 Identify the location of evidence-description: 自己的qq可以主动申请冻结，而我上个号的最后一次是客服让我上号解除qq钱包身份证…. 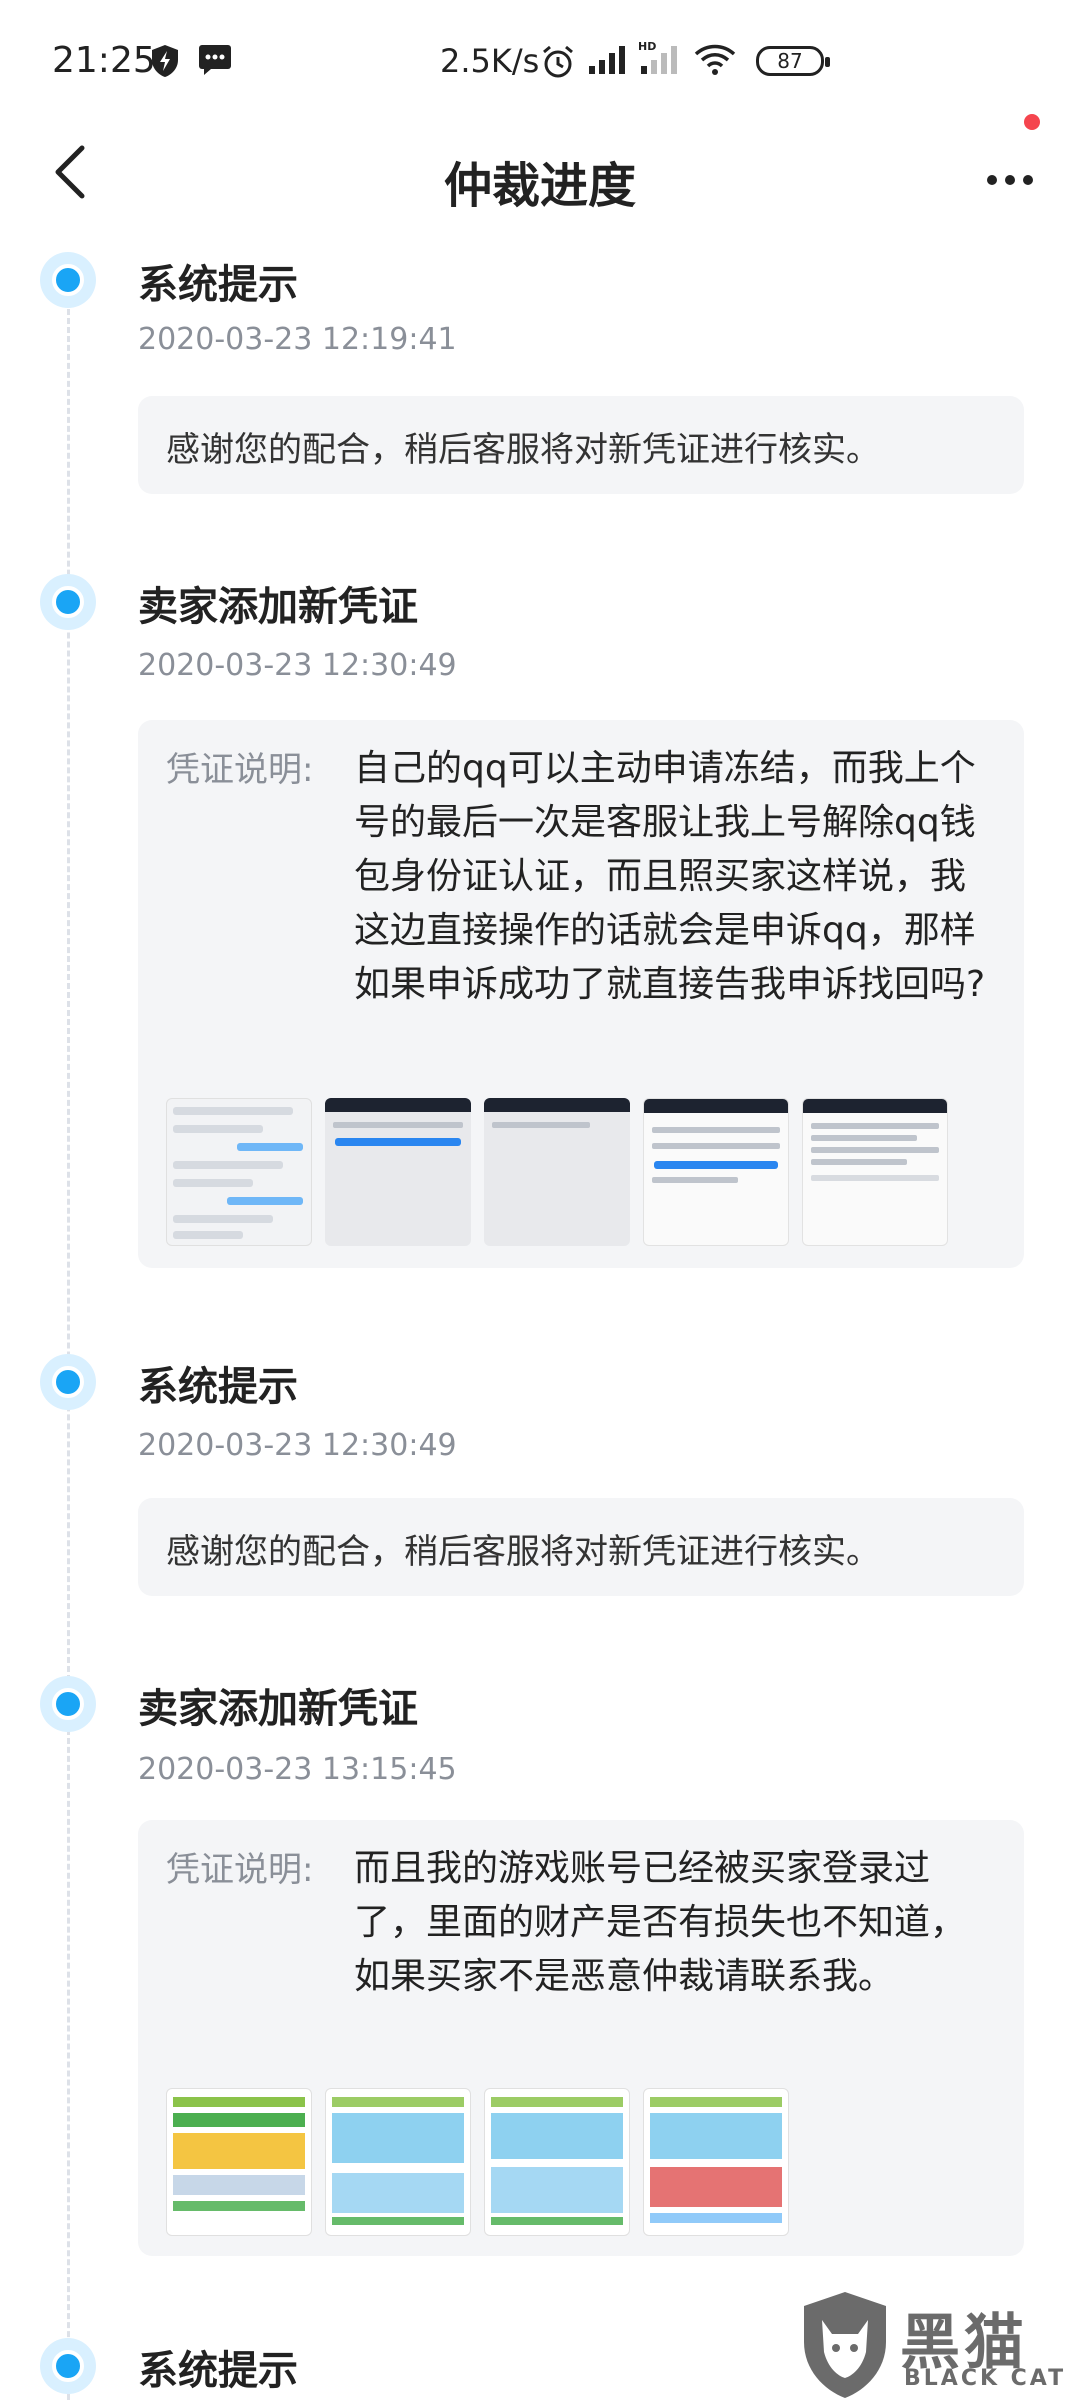
(670, 876).